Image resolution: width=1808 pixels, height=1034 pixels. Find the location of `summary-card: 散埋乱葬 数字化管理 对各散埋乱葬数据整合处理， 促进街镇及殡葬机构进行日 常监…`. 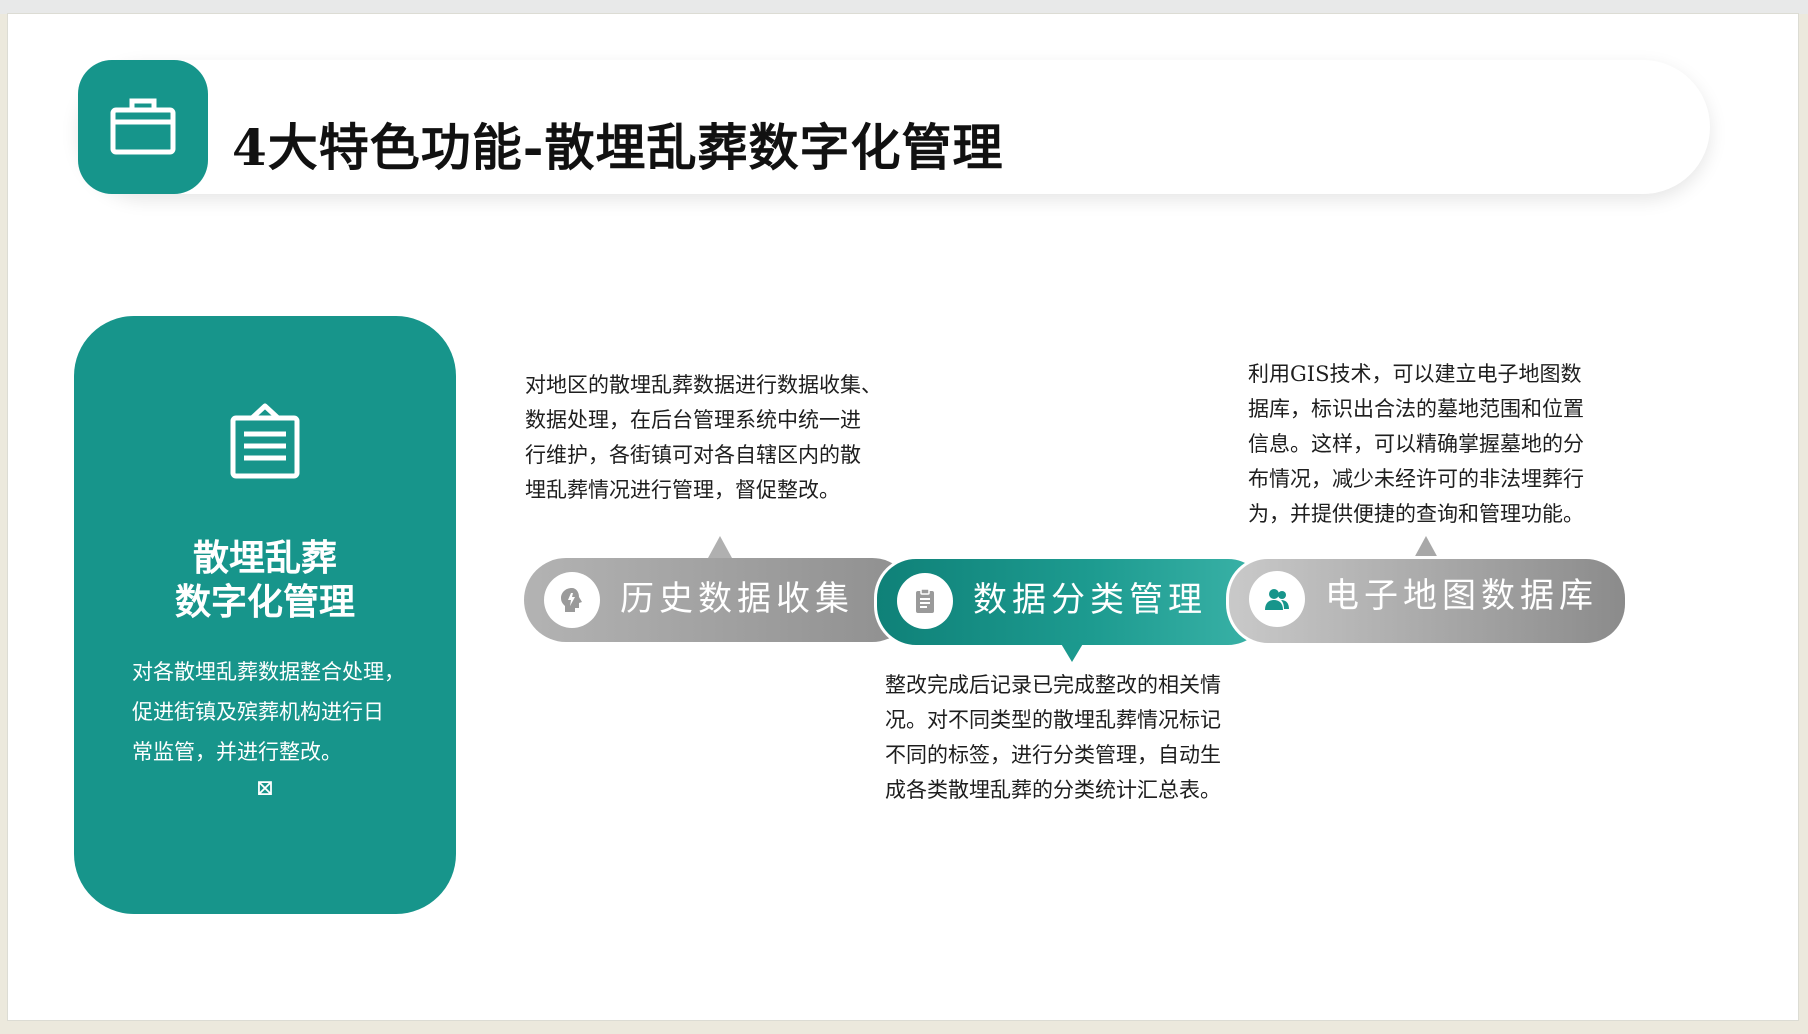

summary-card: 散埋乱葬 数字化管理 对各散埋乱葬数据整合处理， 促进街镇及殡葬机构进行日 常监… is located at coordinates (265, 615).